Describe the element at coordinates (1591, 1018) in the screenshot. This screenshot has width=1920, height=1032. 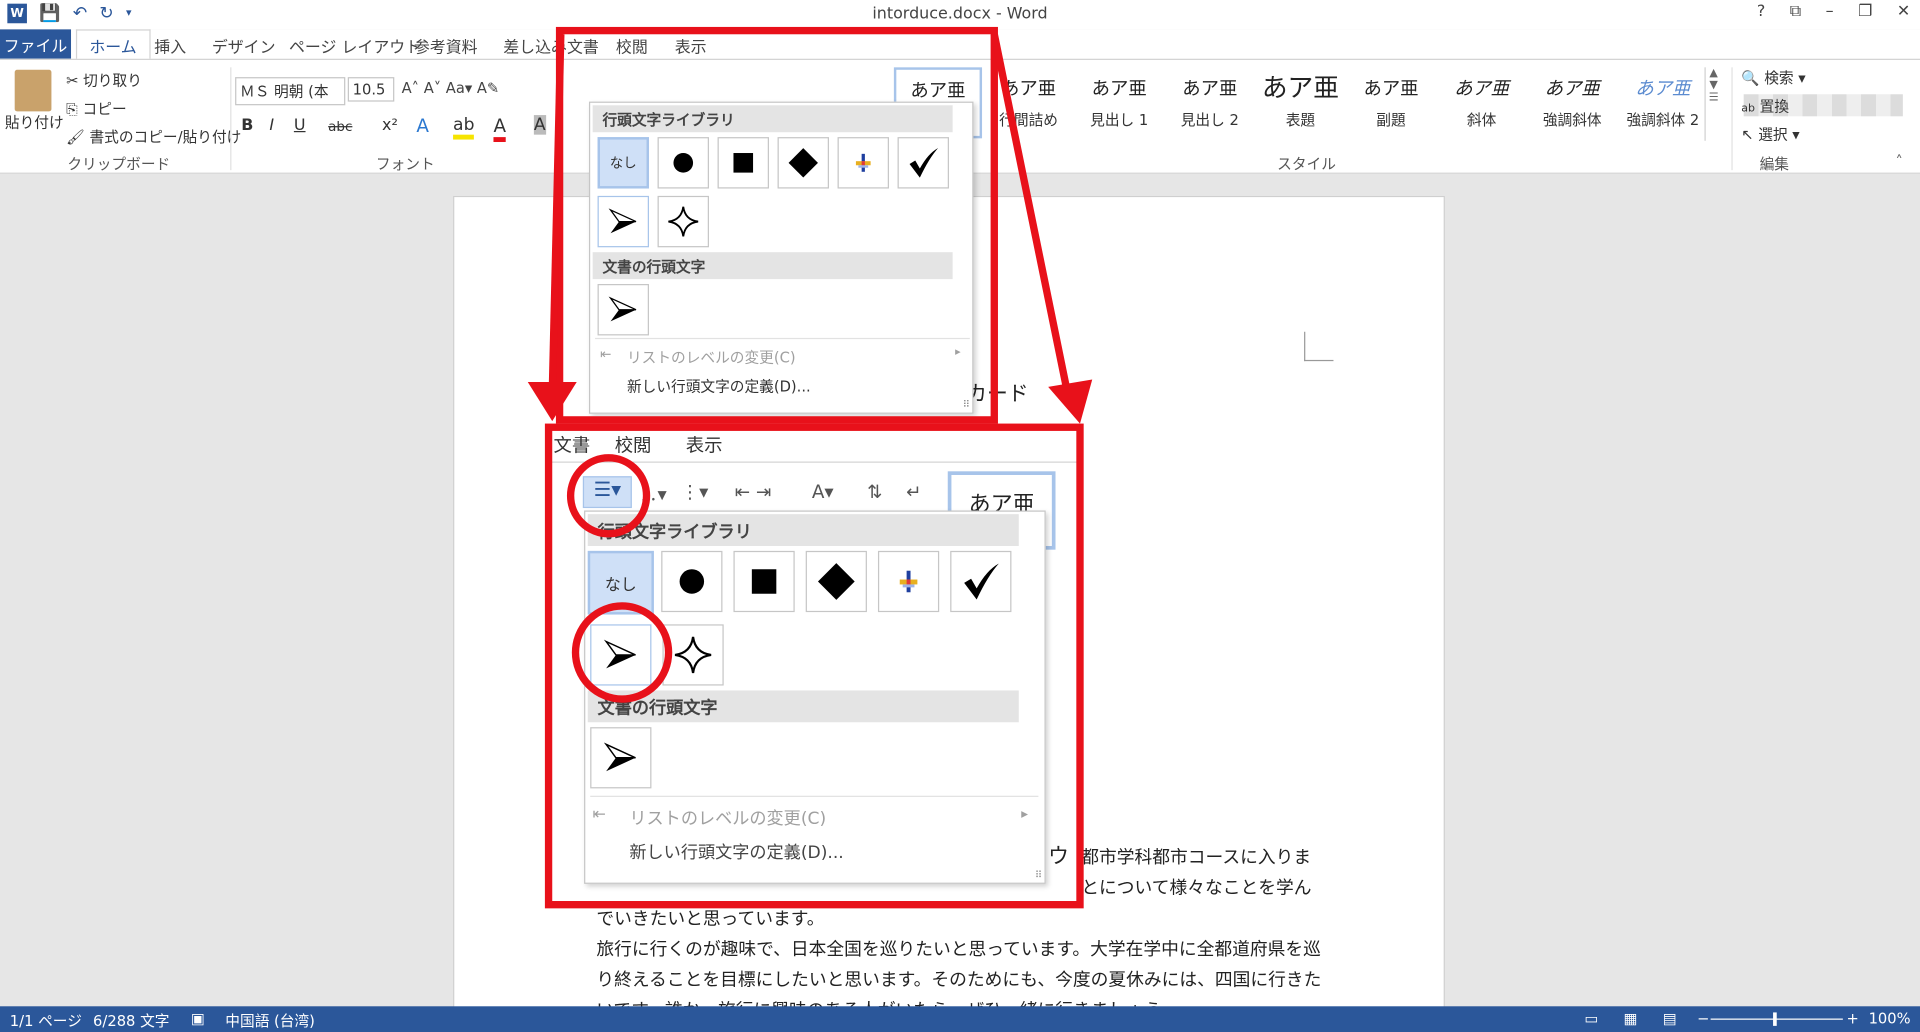
I see `read-mode-icon: ▭` at that location.